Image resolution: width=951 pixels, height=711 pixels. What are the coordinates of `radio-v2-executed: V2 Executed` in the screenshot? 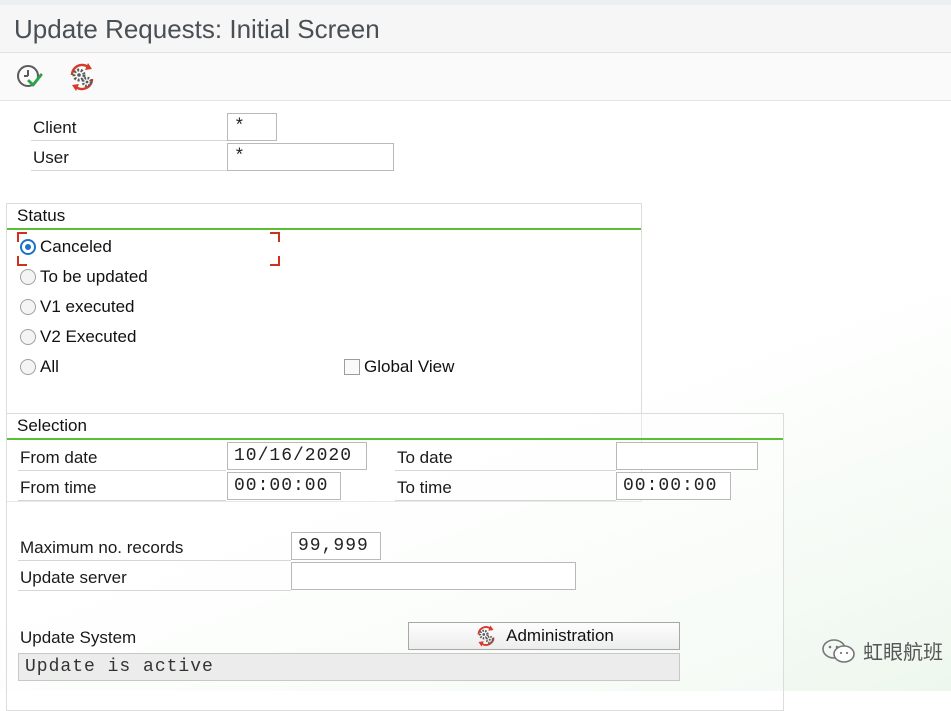 It's located at (78, 337).